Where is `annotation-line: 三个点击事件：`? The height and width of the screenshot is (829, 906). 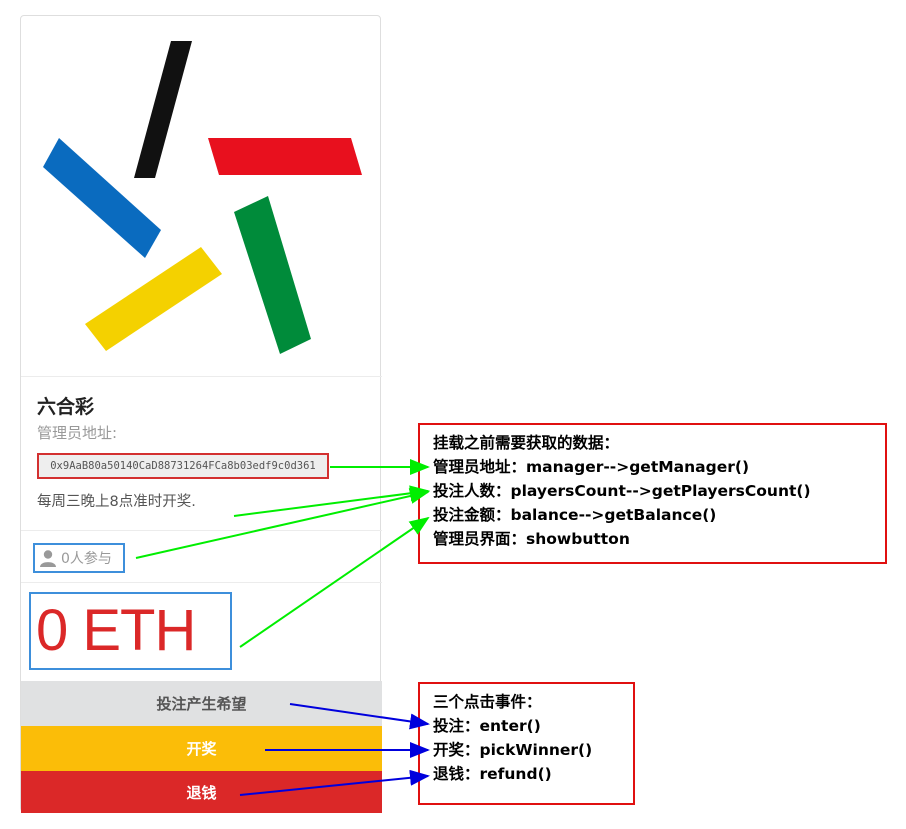
annotation-line: 三个点击事件： is located at coordinates (487, 702).